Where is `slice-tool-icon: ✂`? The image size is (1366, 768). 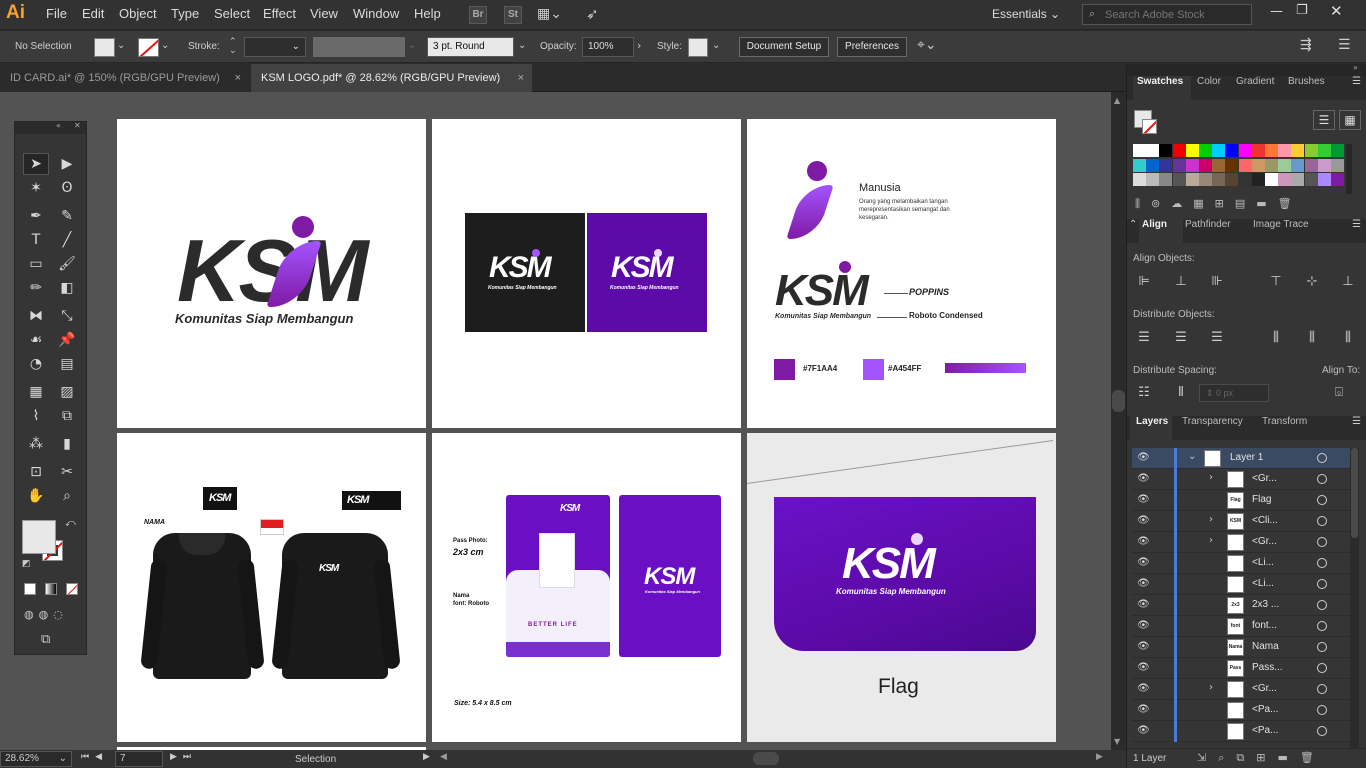 slice-tool-icon: ✂ is located at coordinates (67, 472).